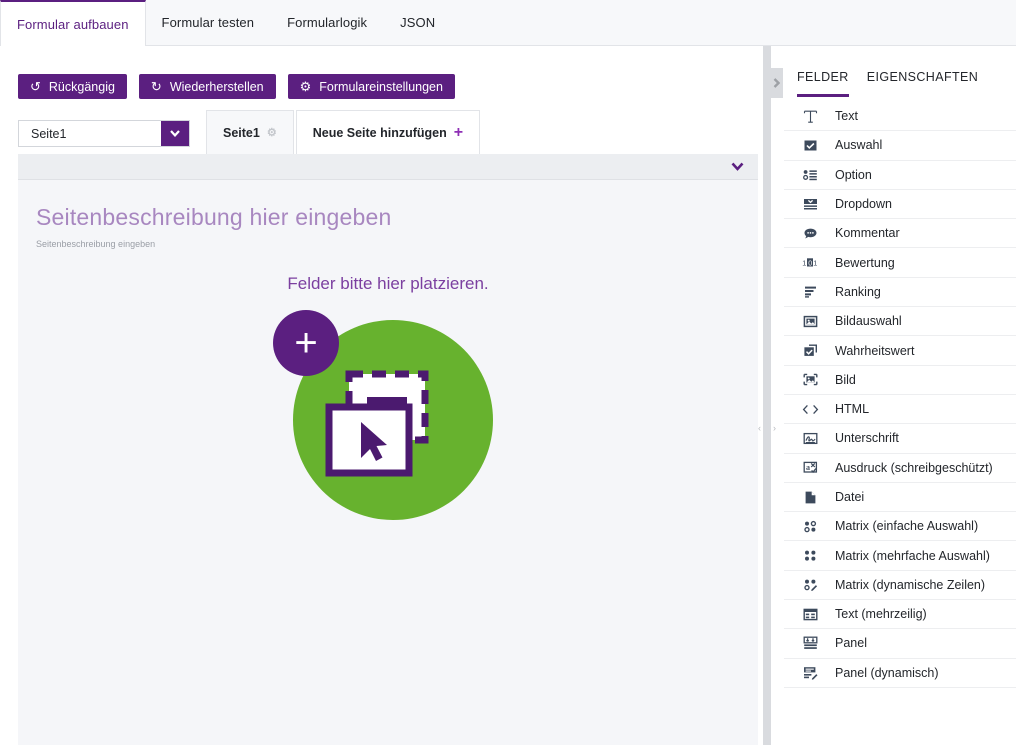 This screenshot has width=1016, height=745. I want to click on tab-formular-testen: Formular testen, so click(209, 22).